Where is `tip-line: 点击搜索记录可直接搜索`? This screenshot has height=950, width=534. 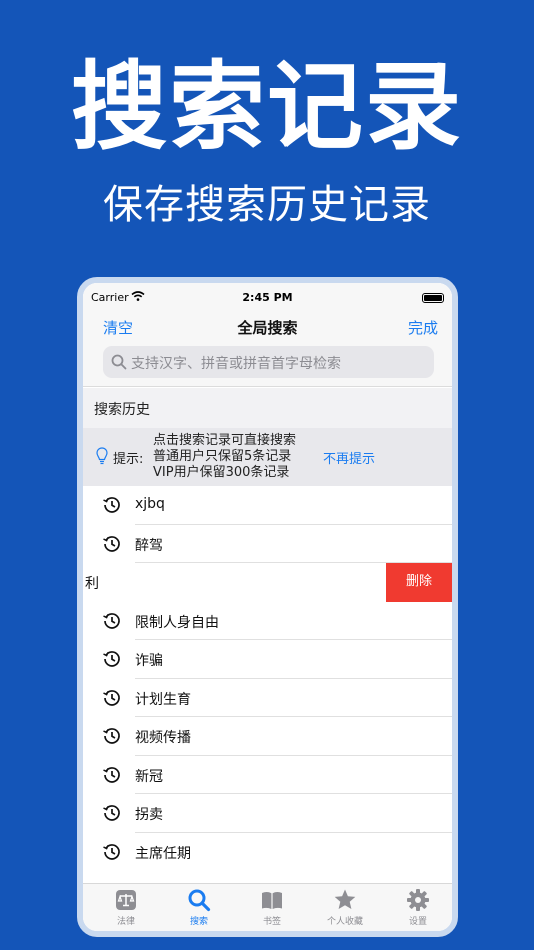
tip-line: 点击搜索记录可直接搜索 is located at coordinates (225, 440).